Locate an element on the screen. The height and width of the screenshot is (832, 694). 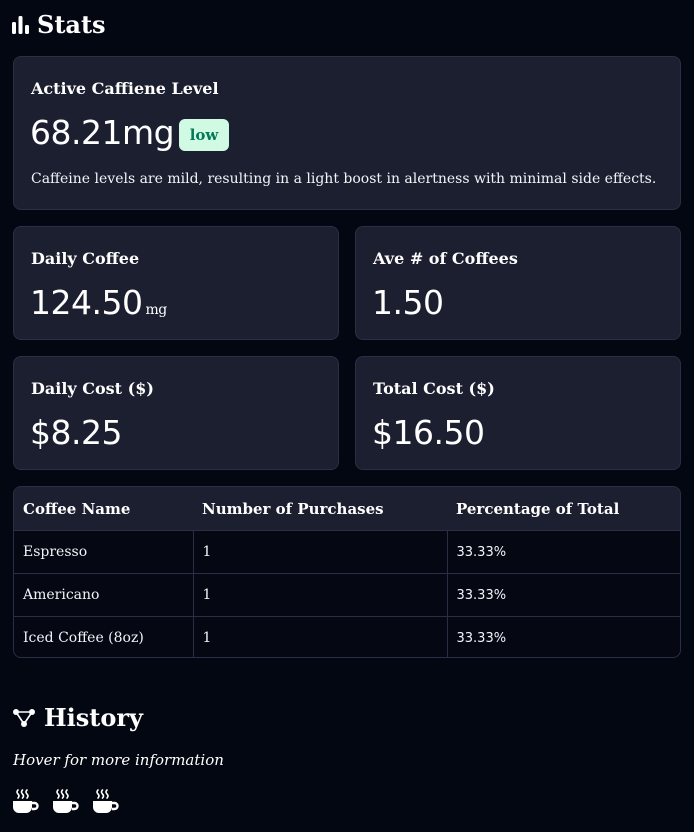
stats-title: Stats is located at coordinates (71, 24).